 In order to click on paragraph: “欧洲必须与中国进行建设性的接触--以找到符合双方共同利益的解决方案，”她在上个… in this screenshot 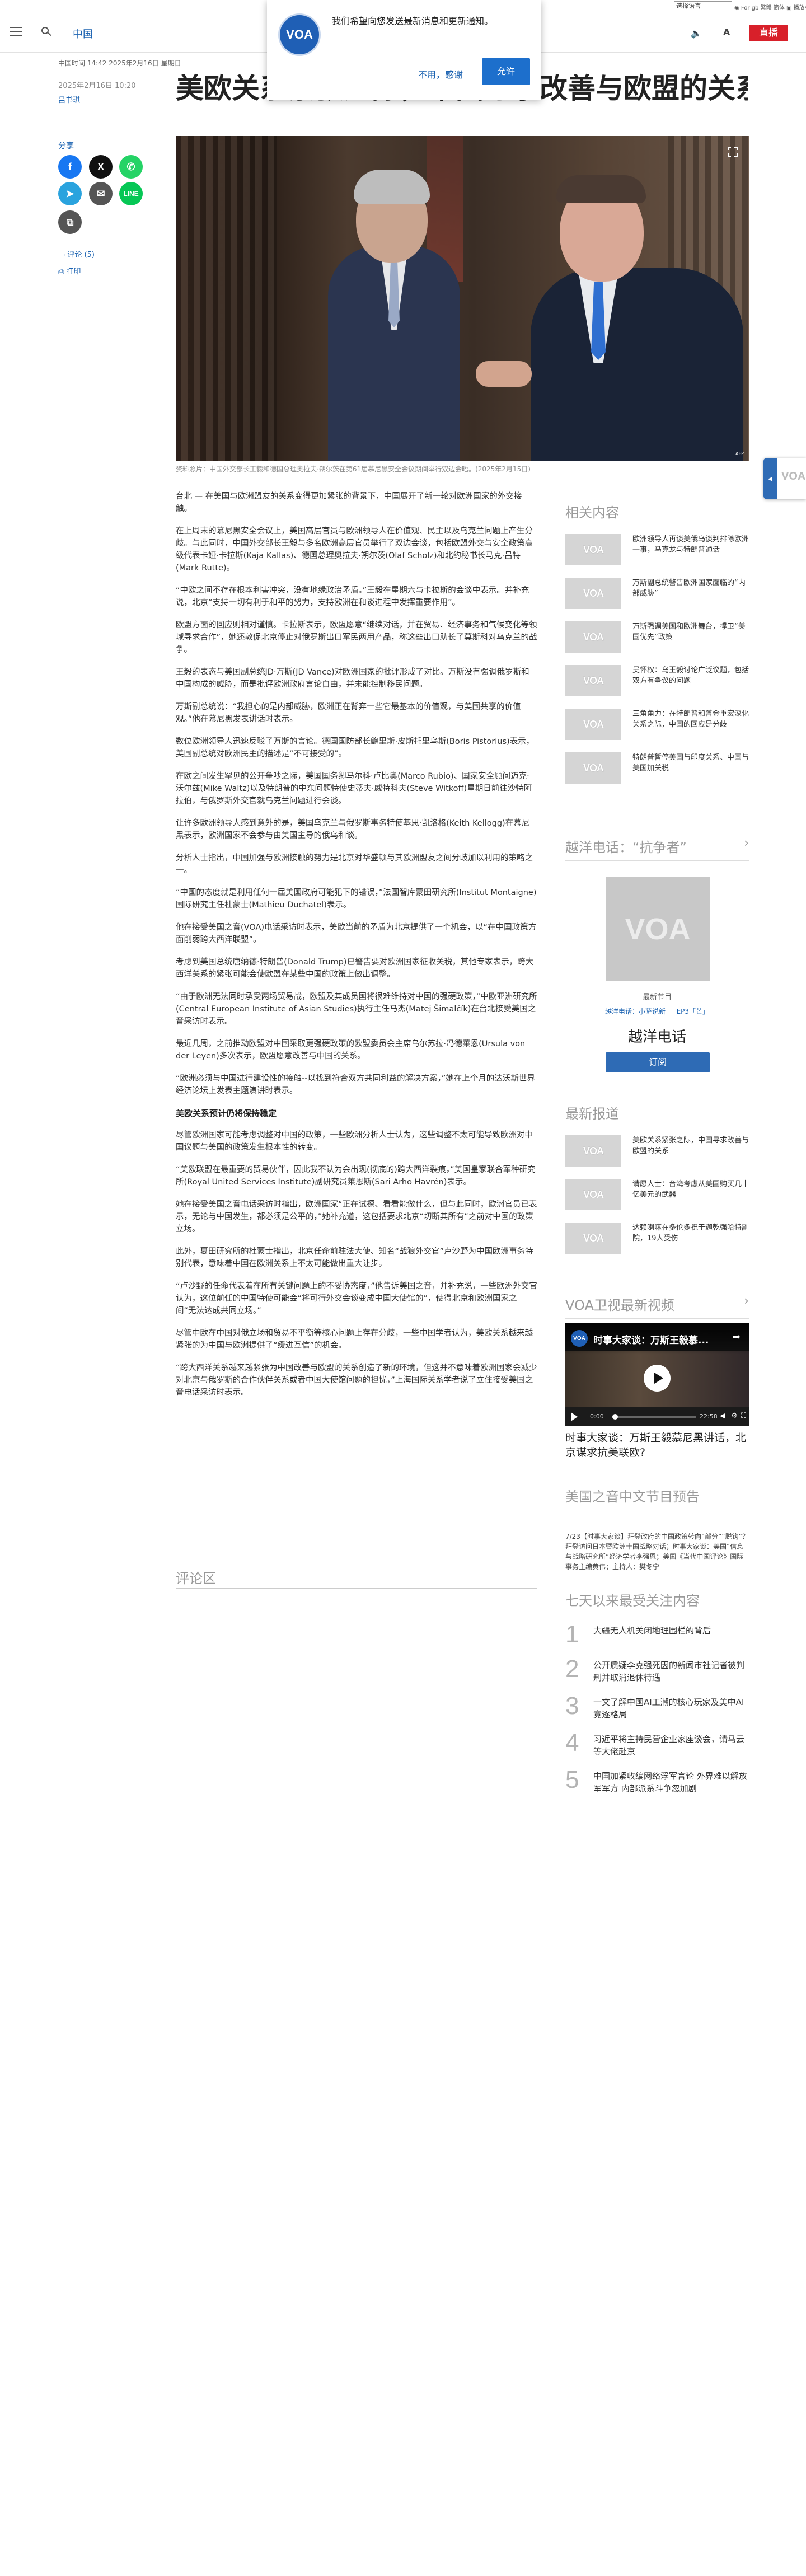, I will do `click(356, 1084)`.